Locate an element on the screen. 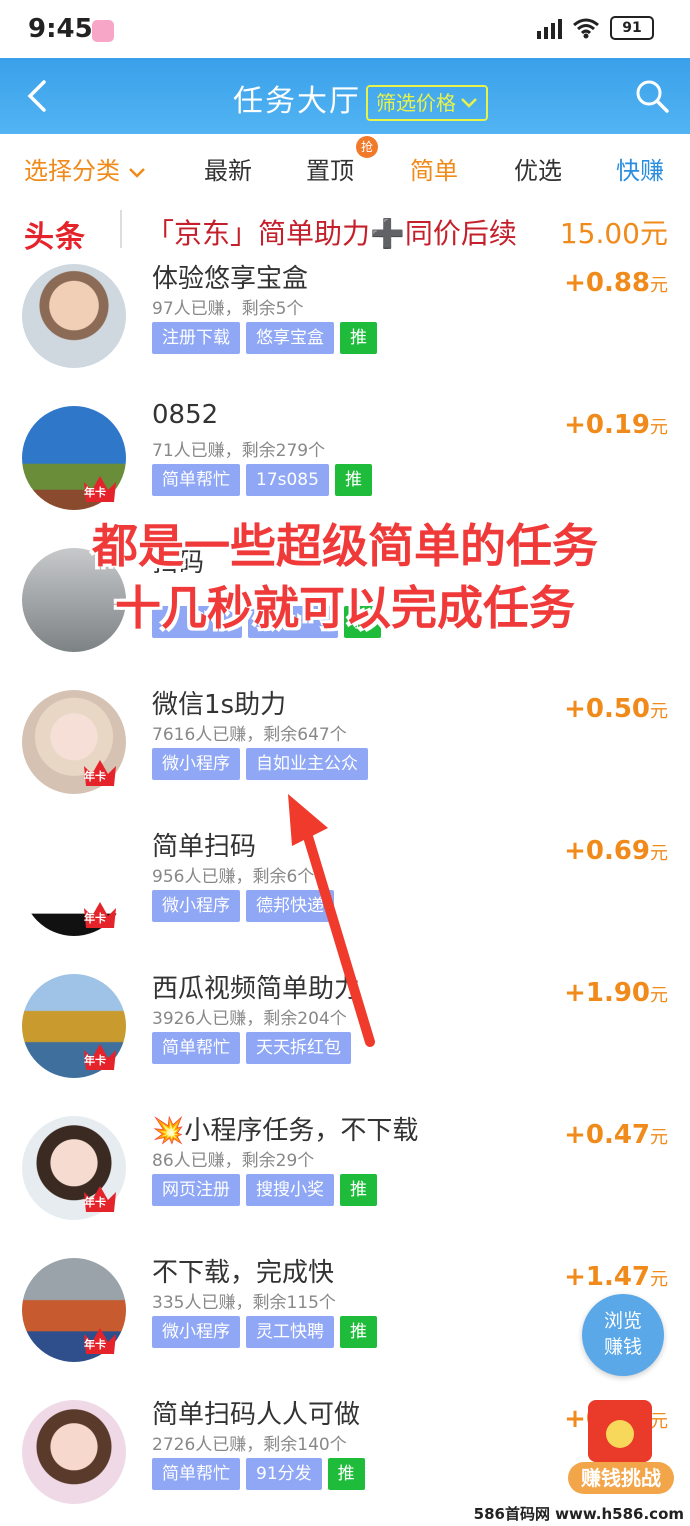 The width and height of the screenshot is (690, 1526). app-header: 任务大厅 筛选价格 is located at coordinates (345, 96).